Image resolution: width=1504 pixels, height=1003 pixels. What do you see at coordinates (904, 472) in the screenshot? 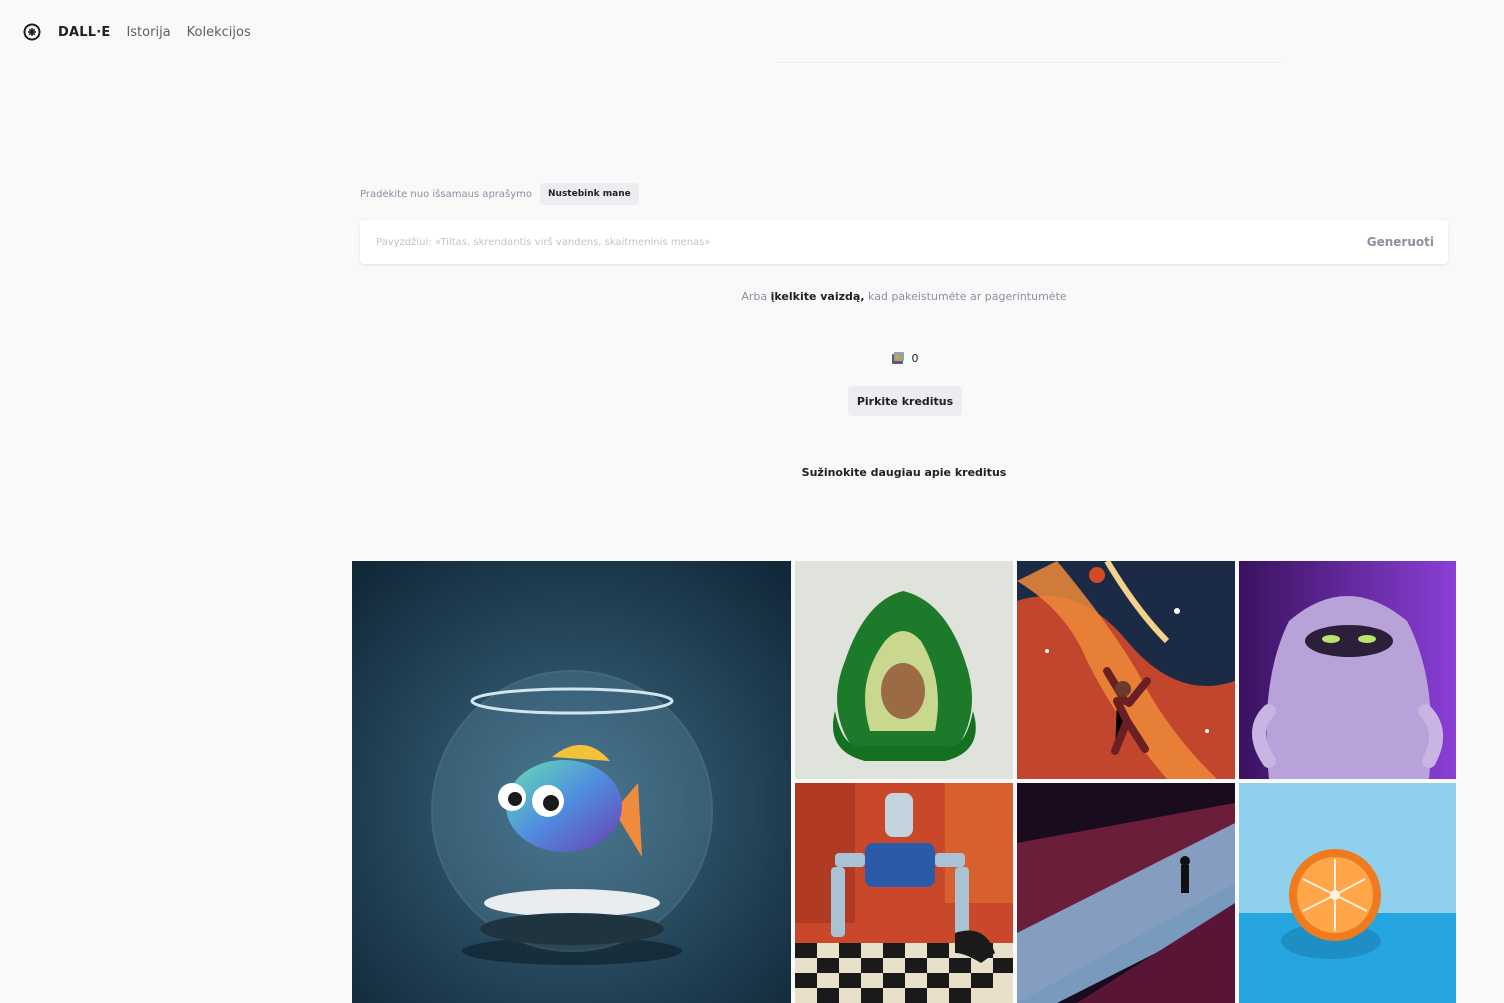
I see `learn-more-credits-link: Sužinokite daugiau apie kreditus` at bounding box center [904, 472].